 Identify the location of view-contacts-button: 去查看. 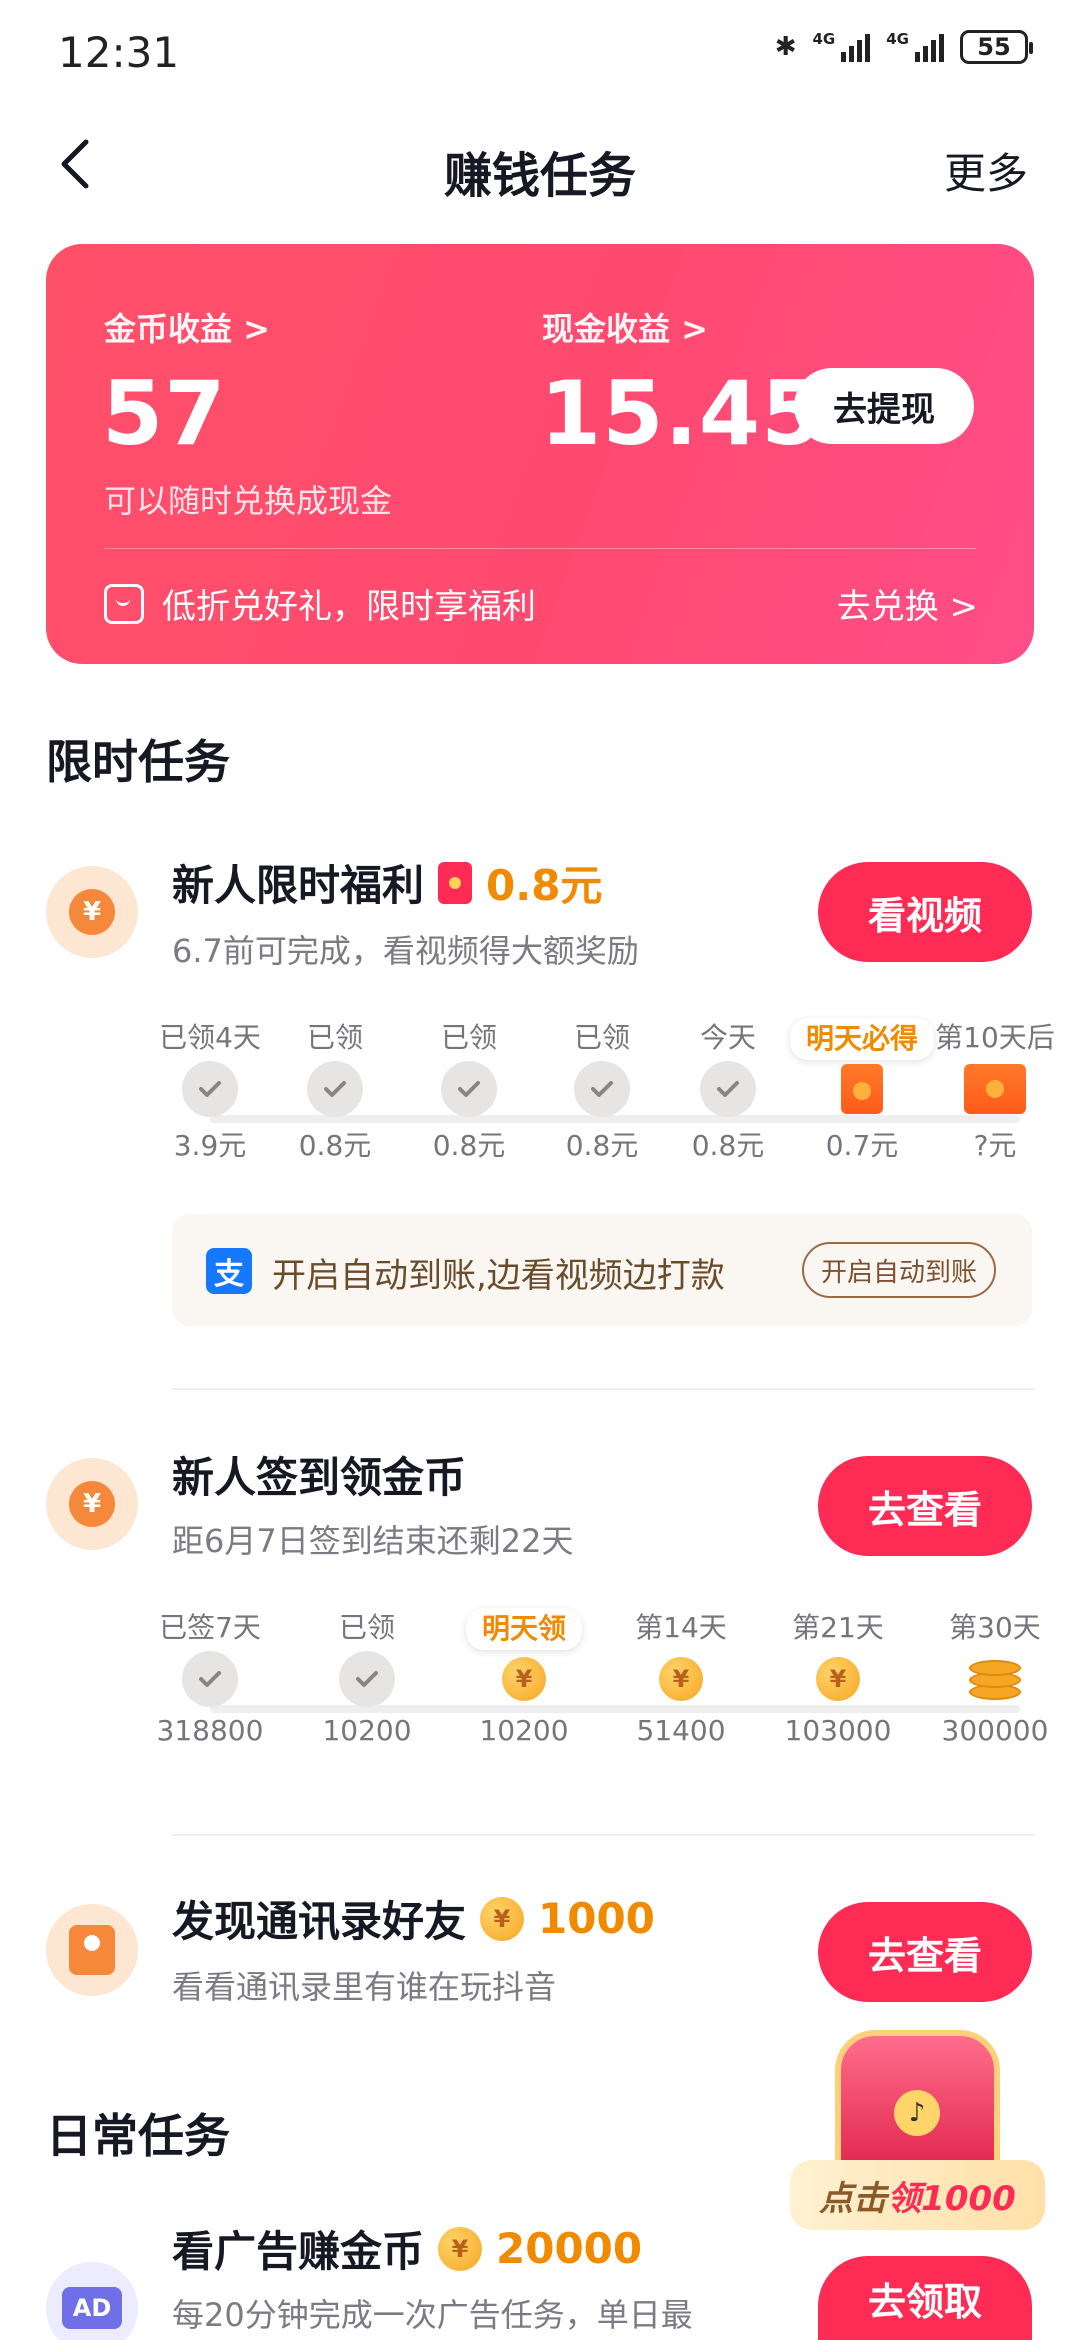
(925, 1952).